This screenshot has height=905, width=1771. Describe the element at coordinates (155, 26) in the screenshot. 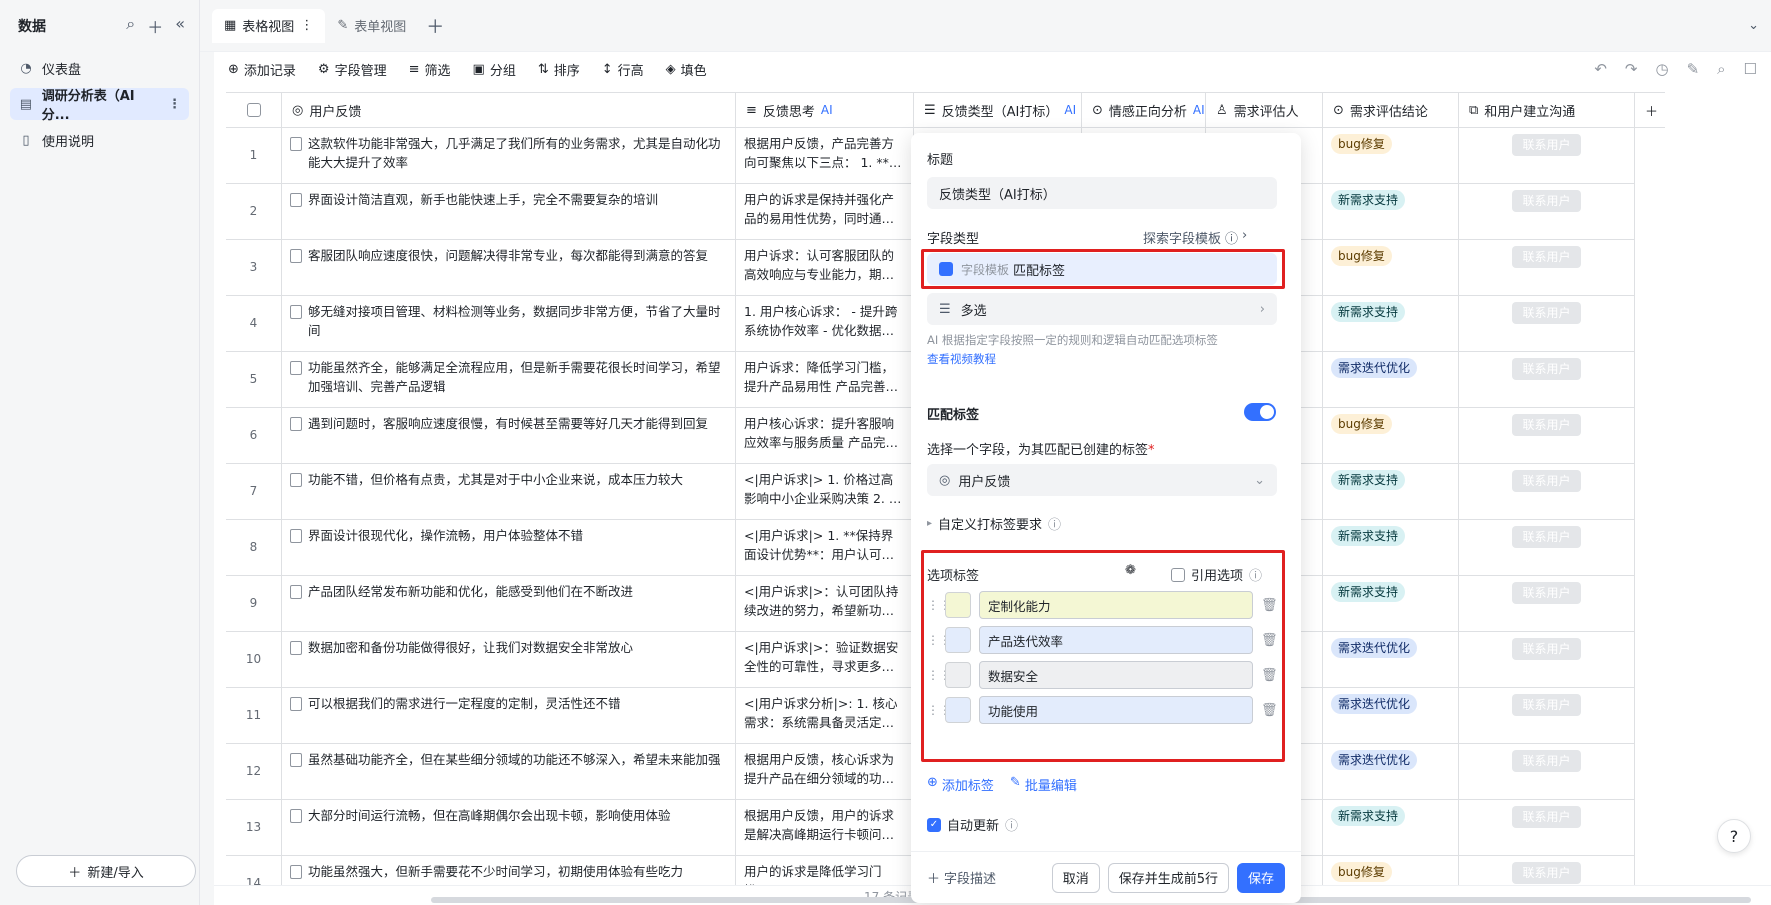

I see `plus-icon: ＋` at that location.